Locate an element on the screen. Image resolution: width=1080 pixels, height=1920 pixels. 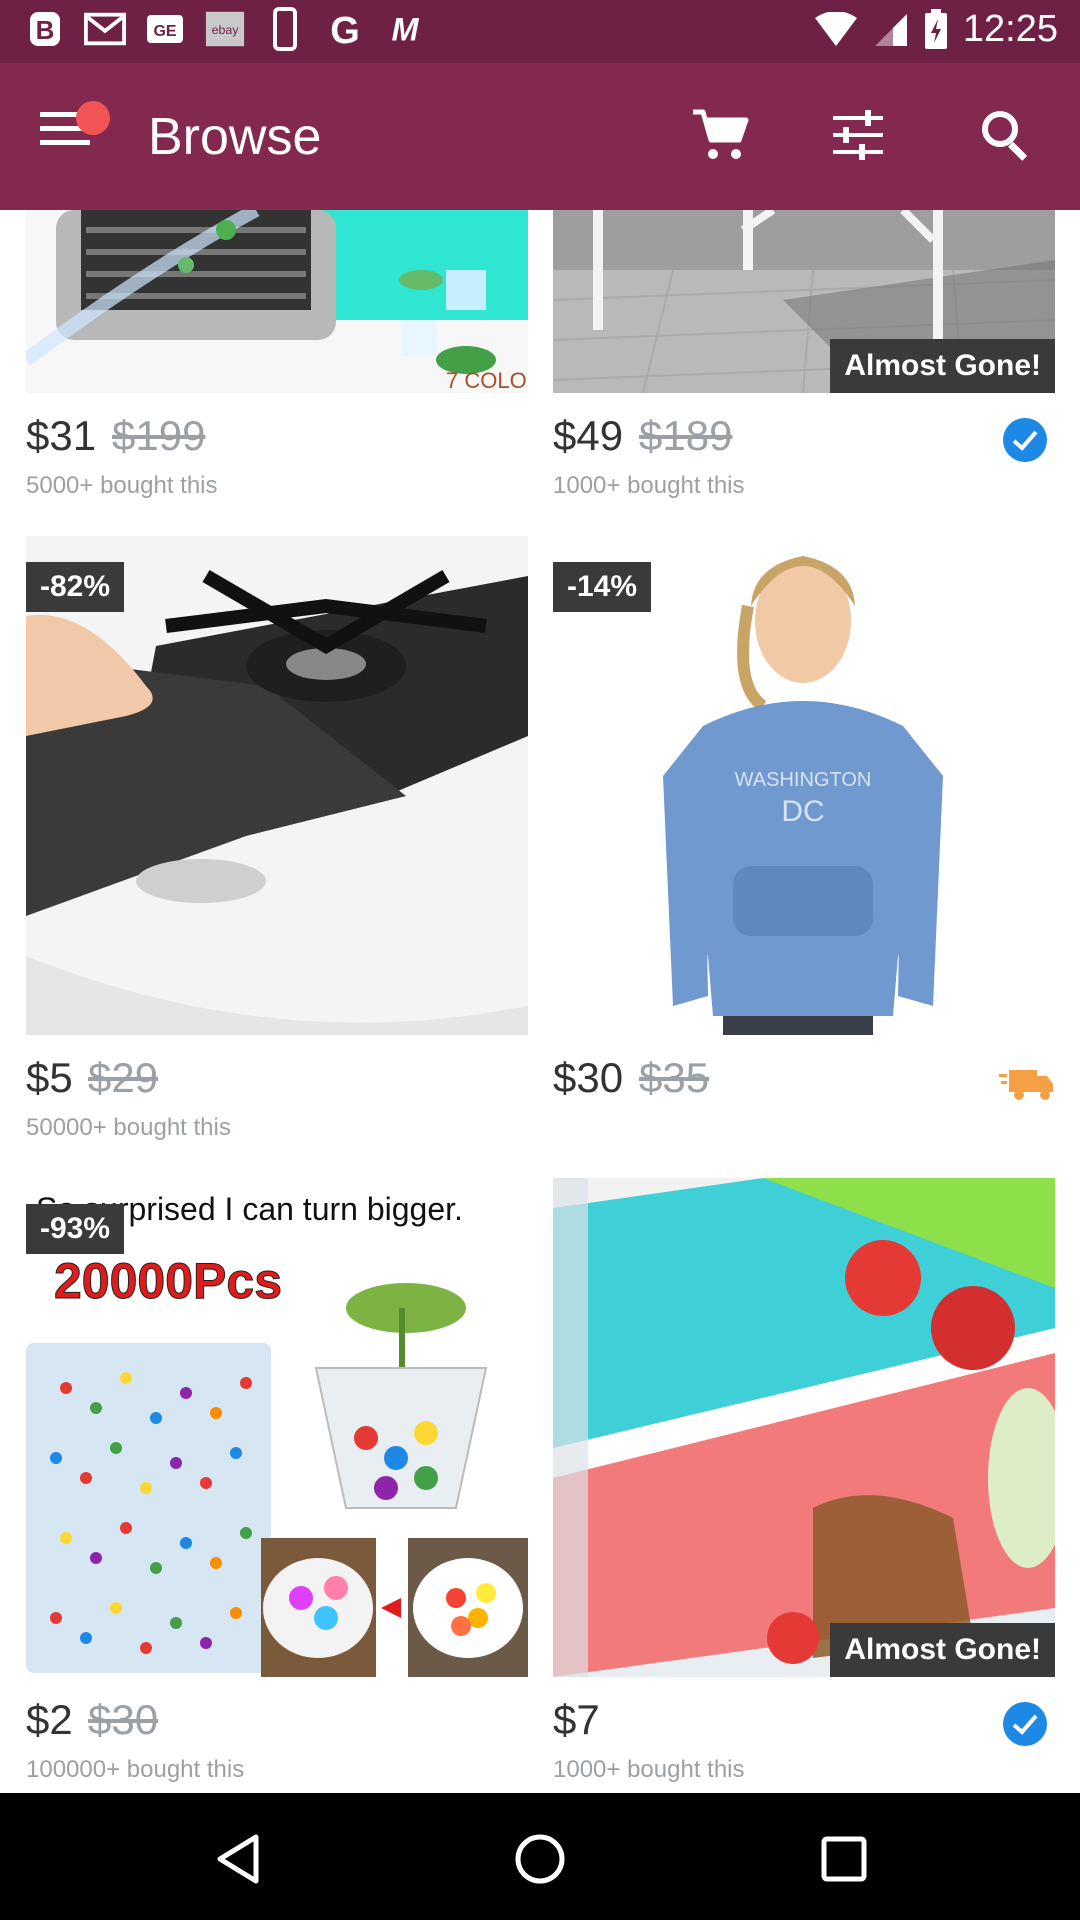
product-image: 7 COLORS is located at coordinates (277, 301).